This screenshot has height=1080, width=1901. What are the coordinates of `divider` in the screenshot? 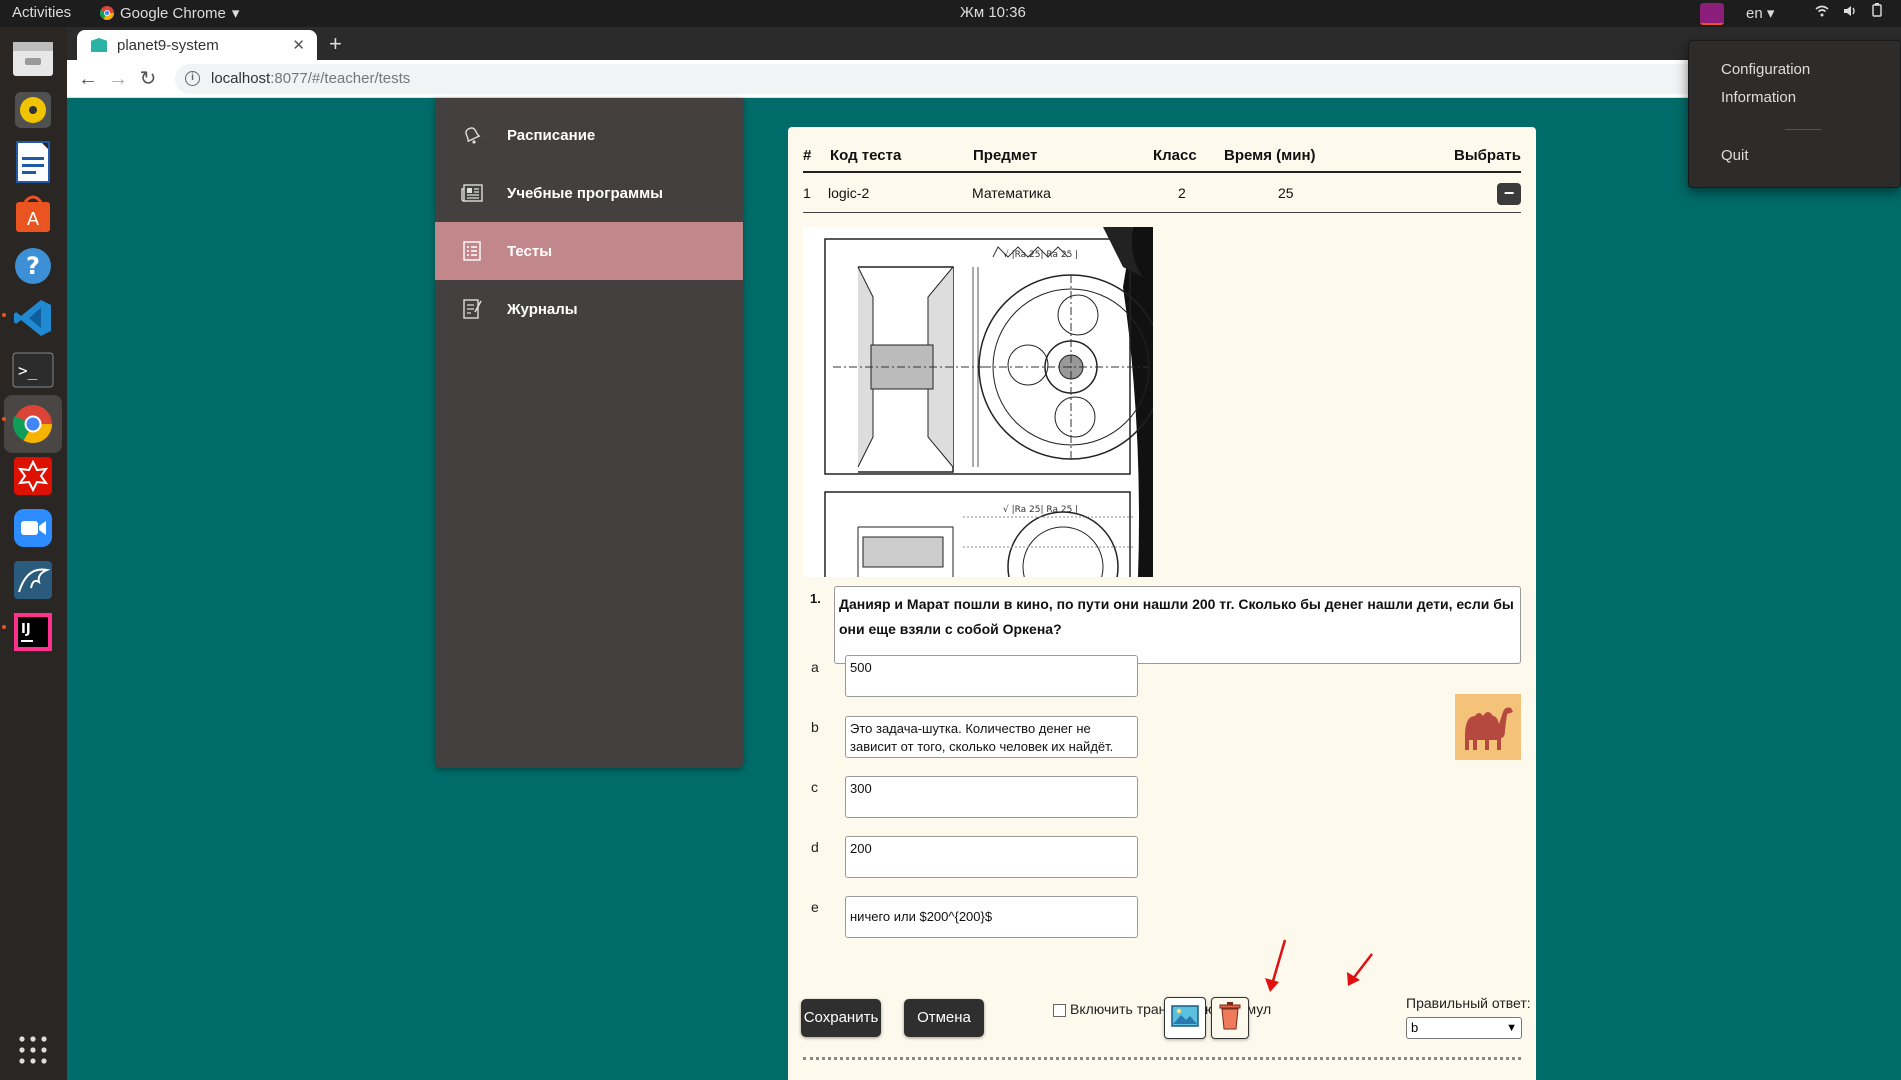 It's located at (1162, 1058).